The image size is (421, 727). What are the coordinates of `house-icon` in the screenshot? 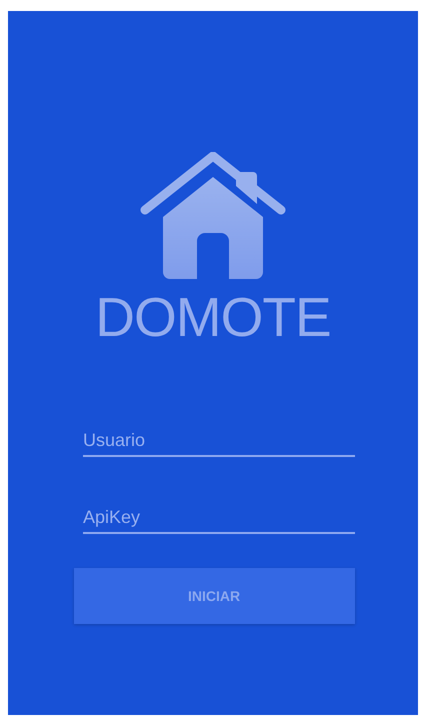 It's located at (213, 217).